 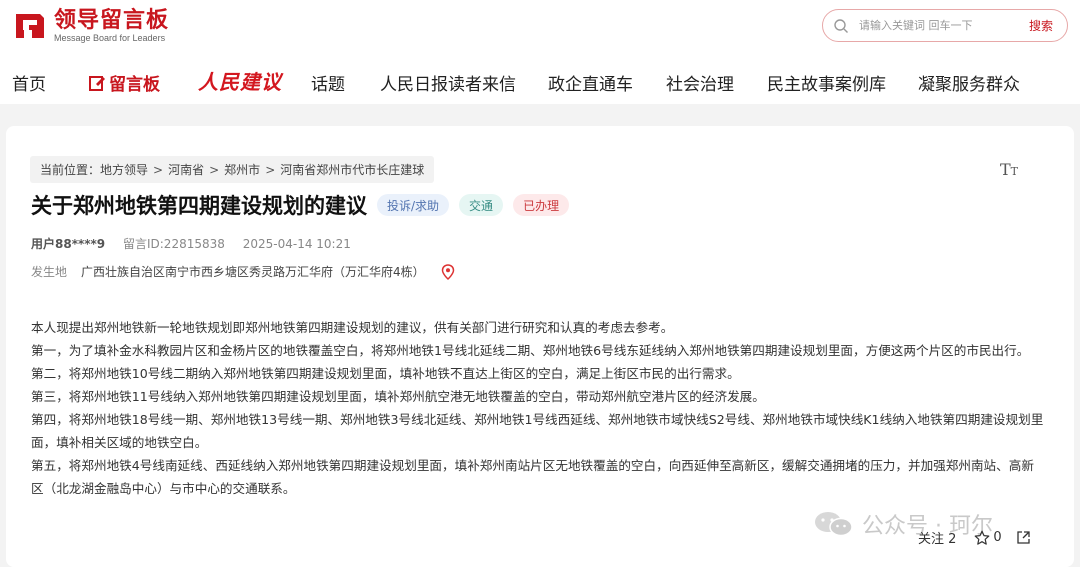 I want to click on post-title-row: 关于郑州地铁第四期建设规划的建议 投诉/求助 交通 已办理, so click(x=300, y=205).